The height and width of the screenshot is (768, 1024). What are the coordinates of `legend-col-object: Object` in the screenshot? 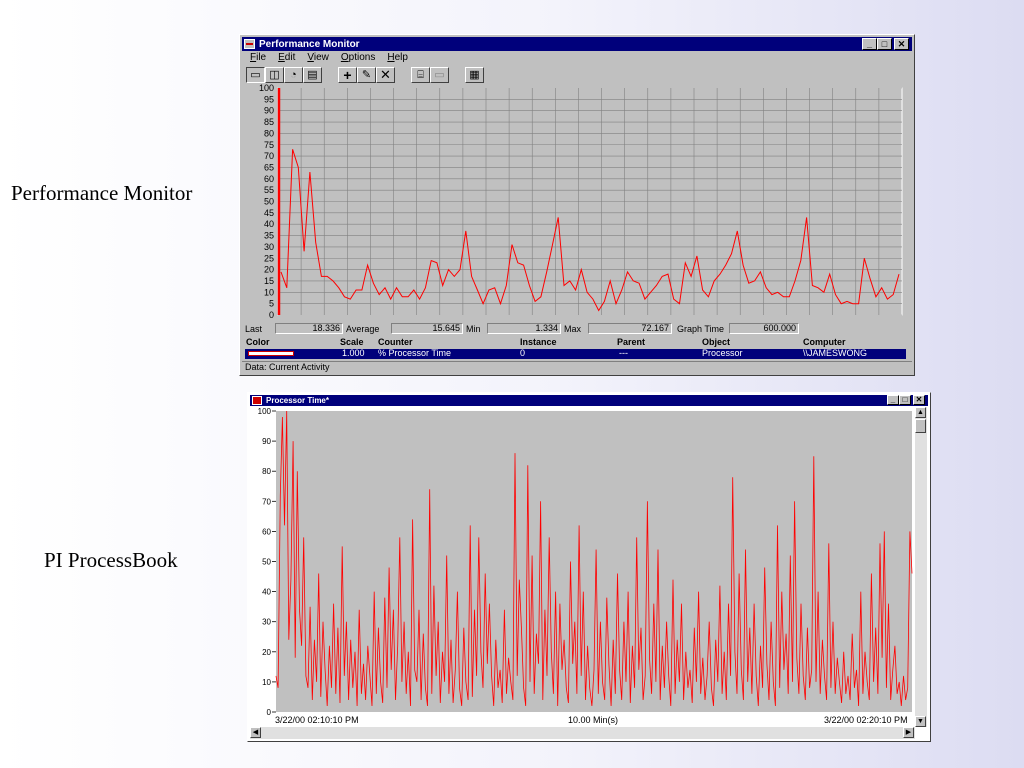 It's located at (716, 342).